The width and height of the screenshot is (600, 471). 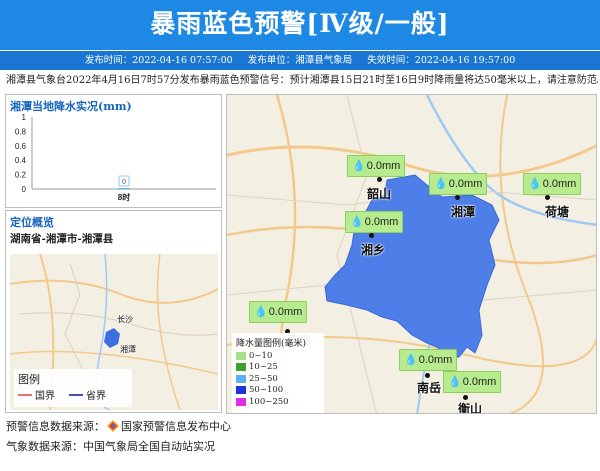 I want to click on overview-place-changsha: 长沙, so click(x=125, y=319).